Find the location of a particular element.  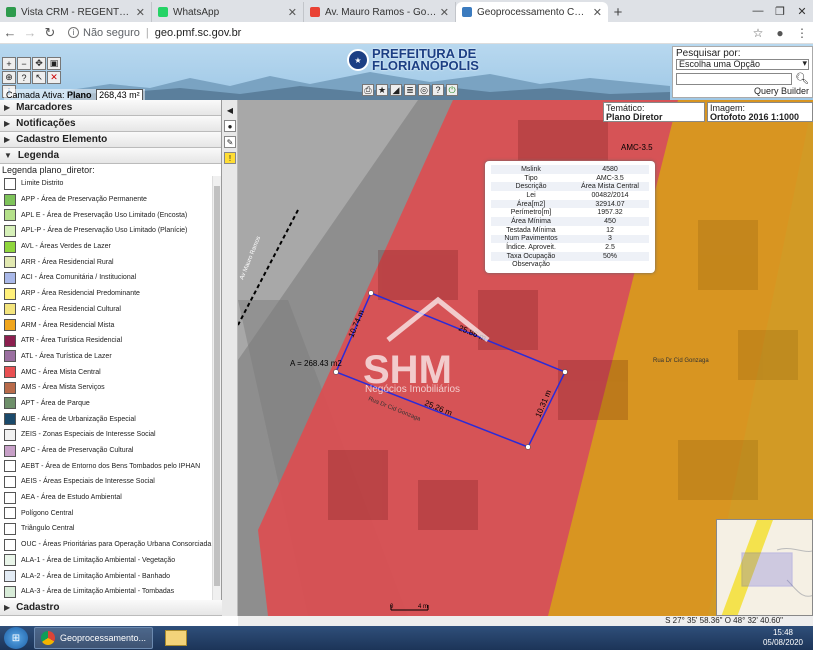

zoom-in-icon: + is located at coordinates (9, 63).